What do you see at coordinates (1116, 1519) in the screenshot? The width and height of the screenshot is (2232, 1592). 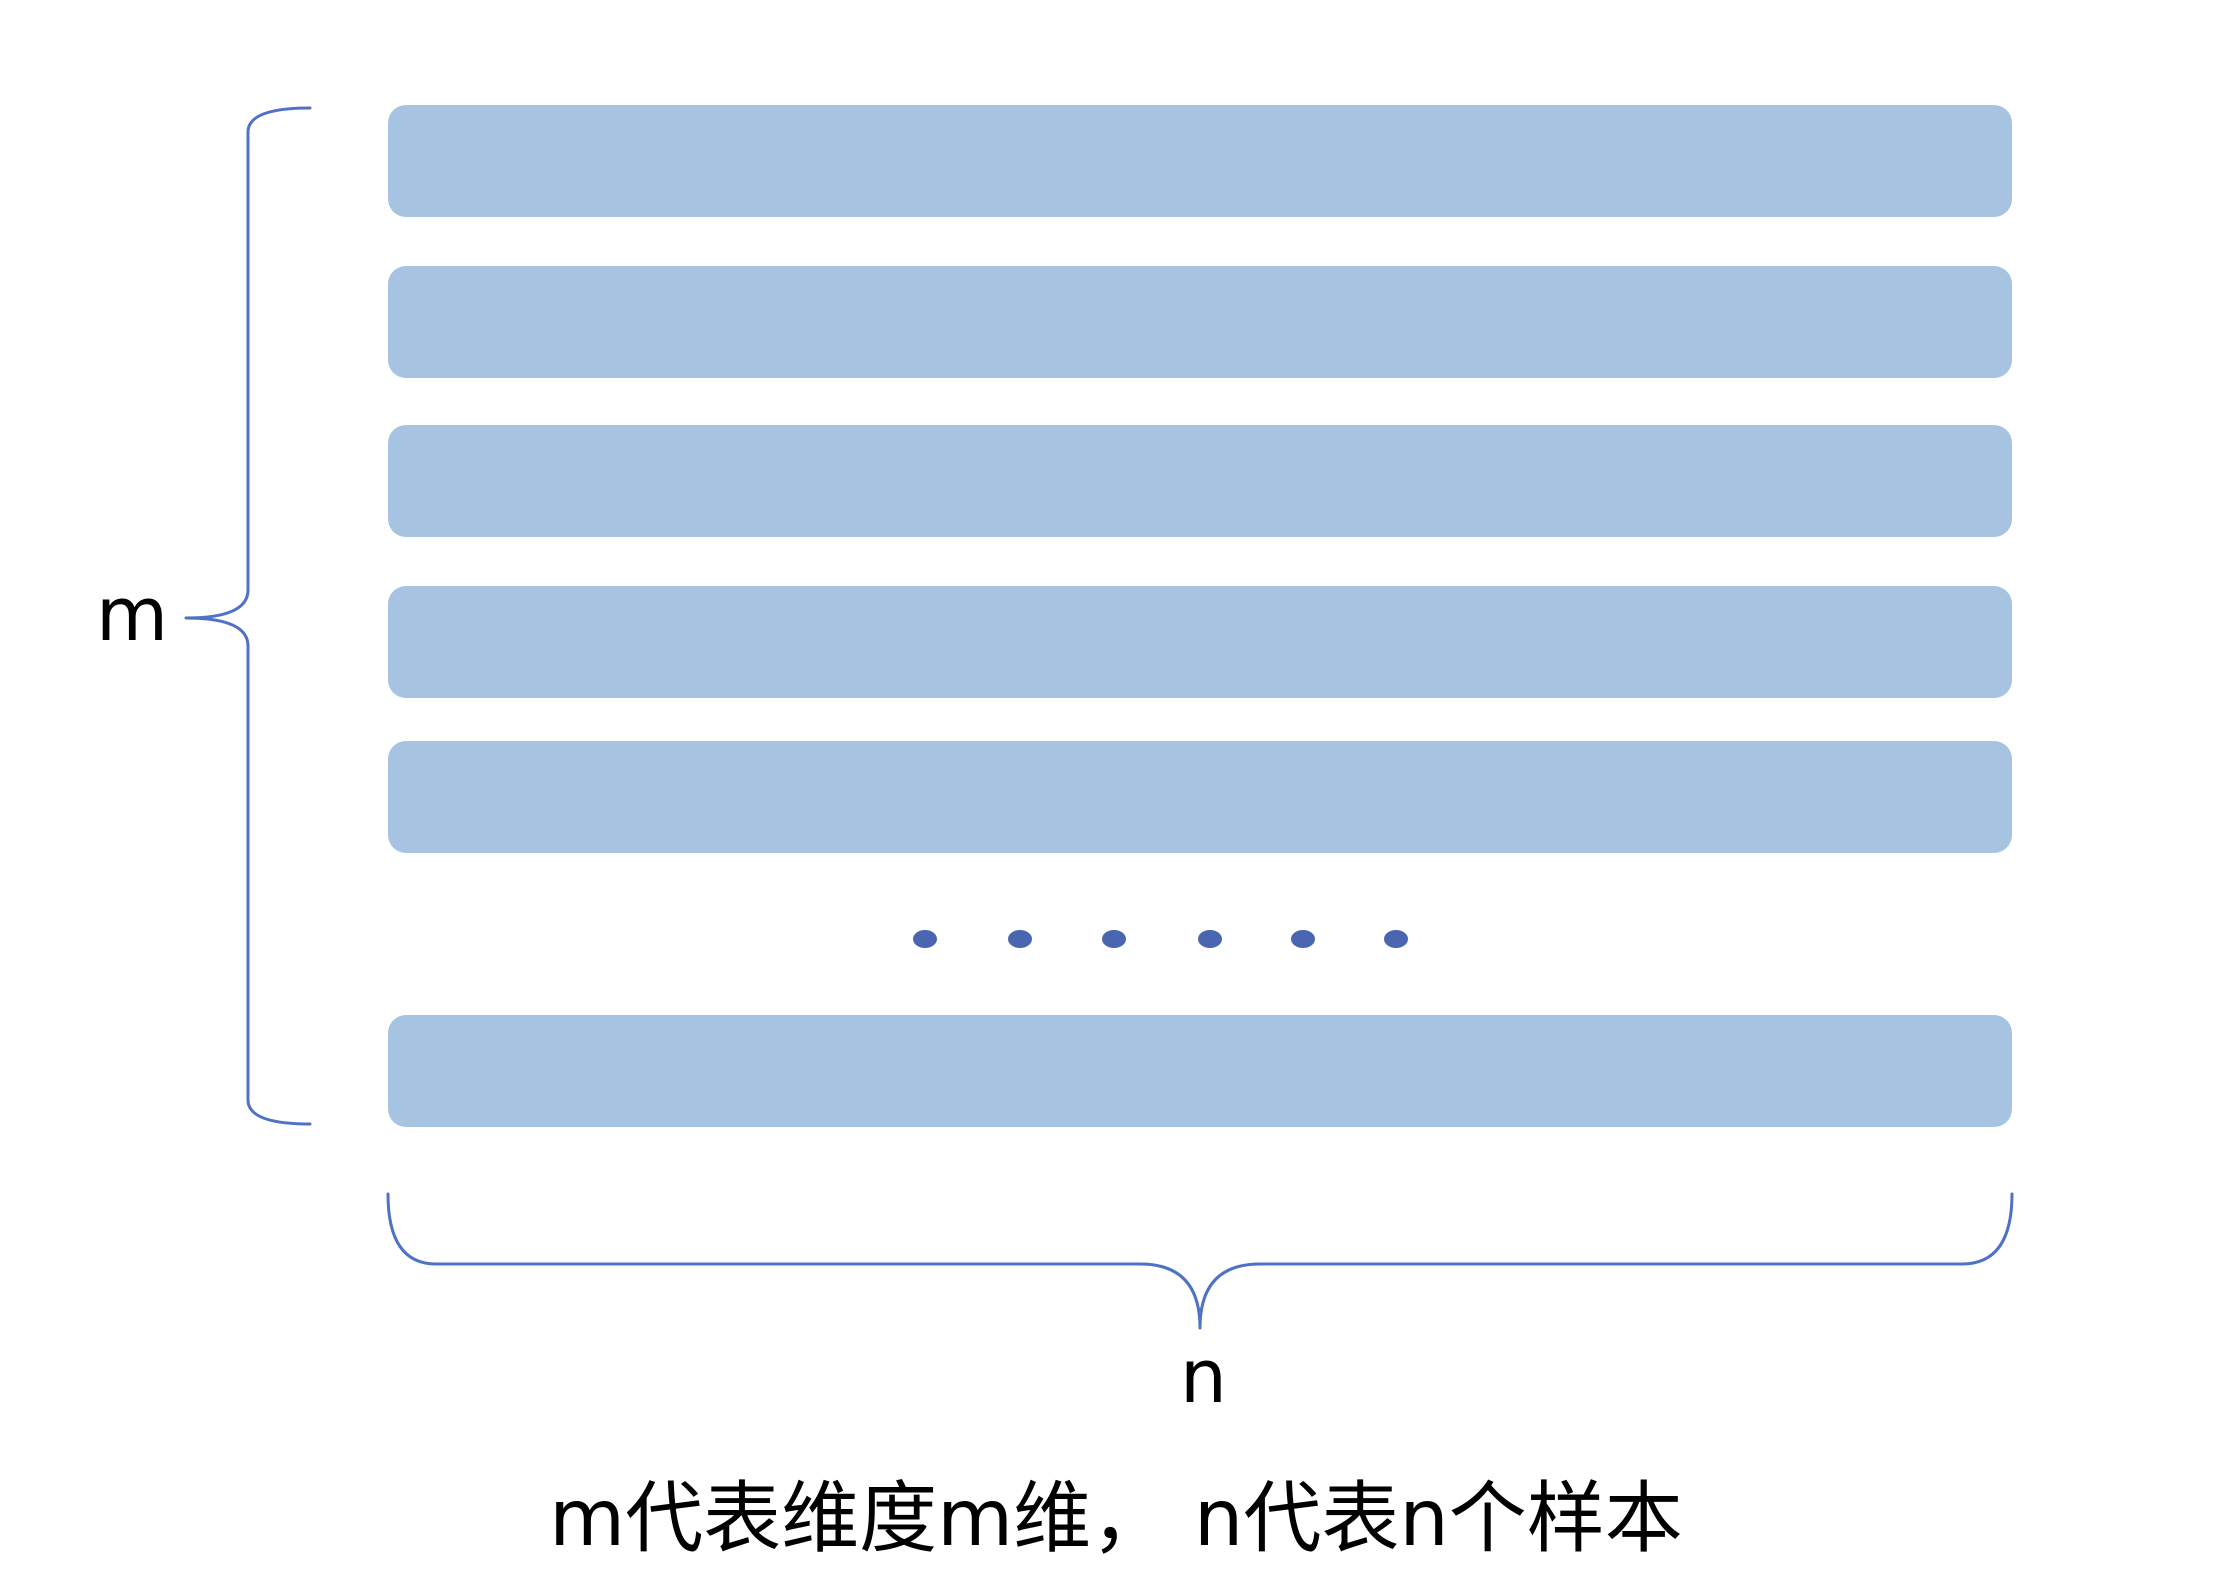 I see `diagram-caption: m代表维度m维， n代表n个样本` at bounding box center [1116, 1519].